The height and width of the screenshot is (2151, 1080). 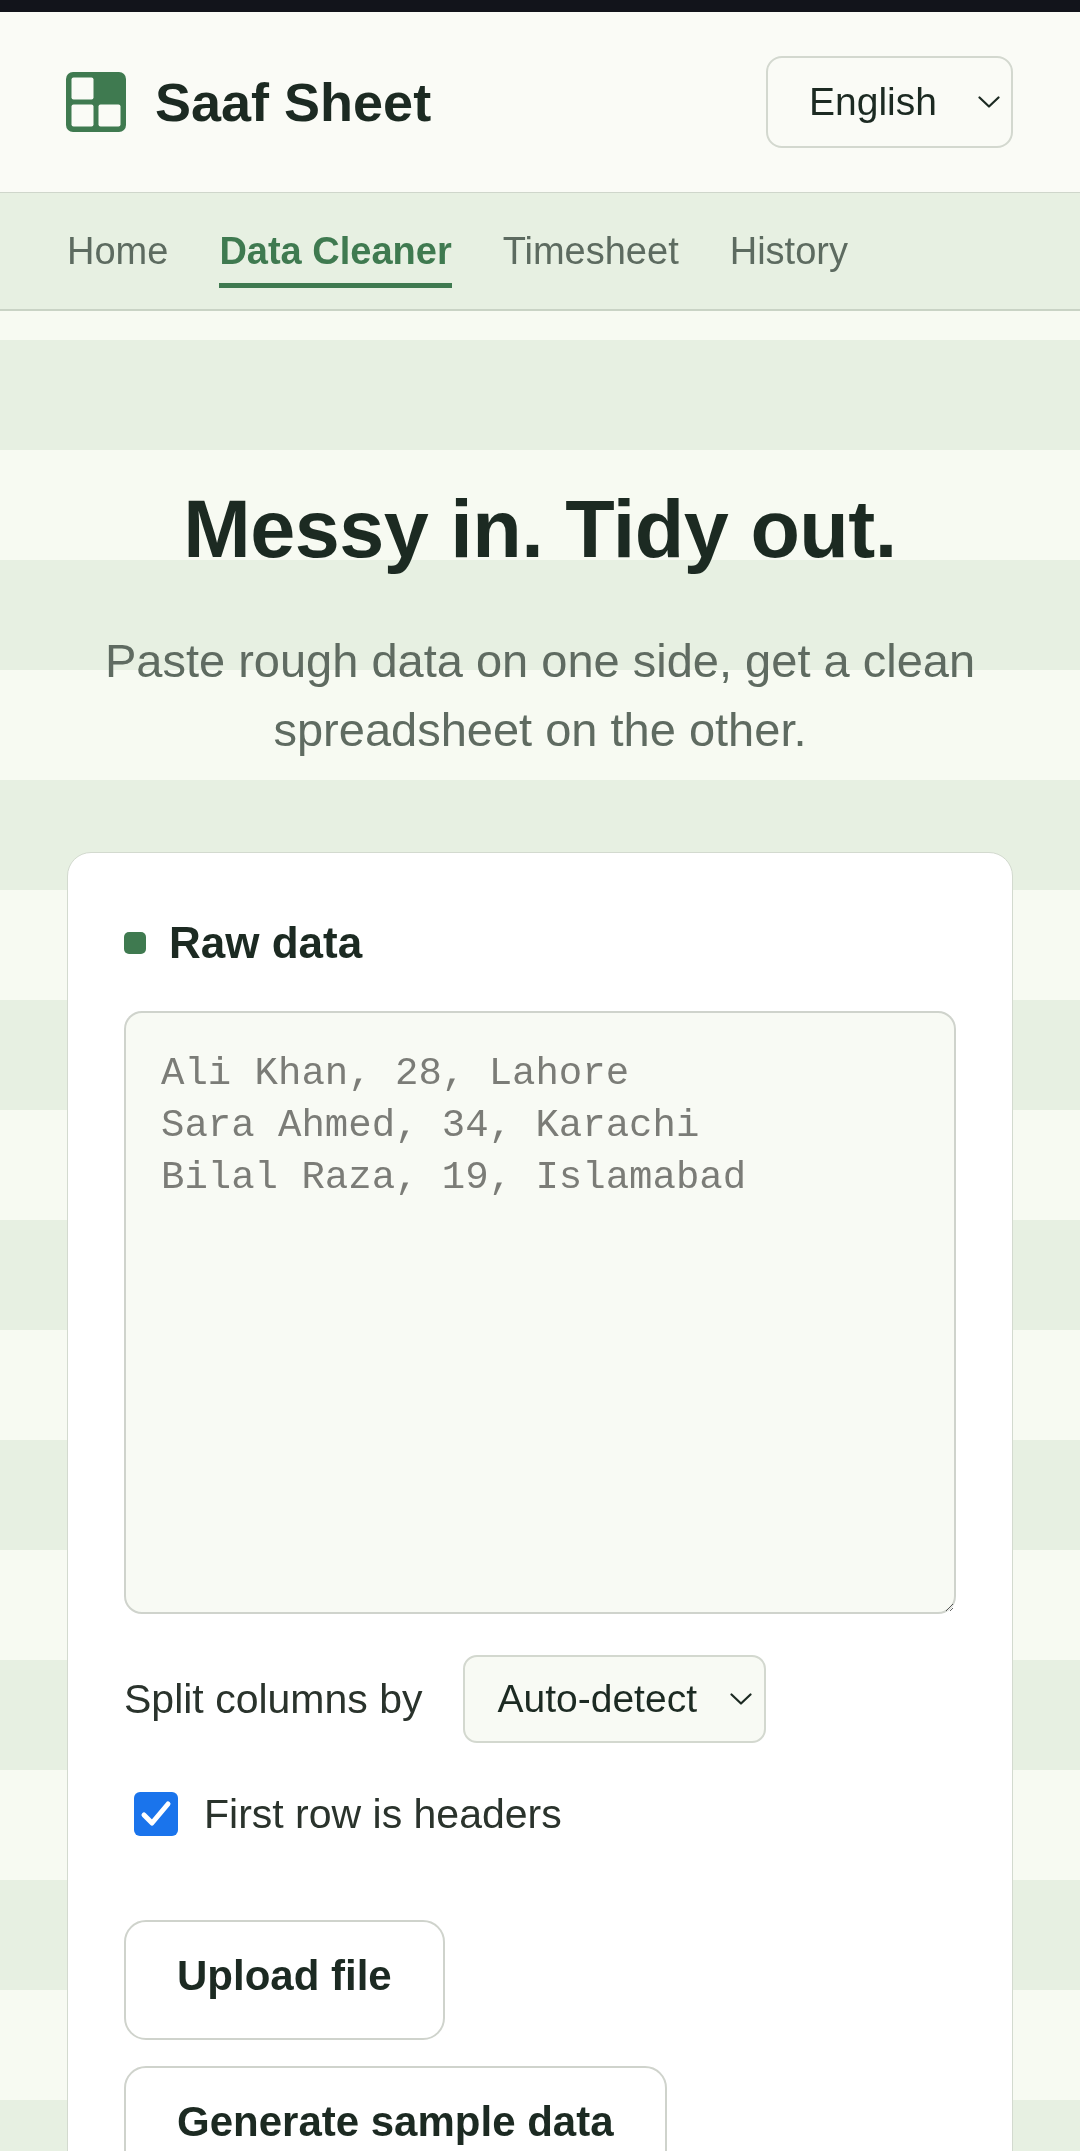 I want to click on nav-tab: Data Cleaner, so click(x=335, y=258).